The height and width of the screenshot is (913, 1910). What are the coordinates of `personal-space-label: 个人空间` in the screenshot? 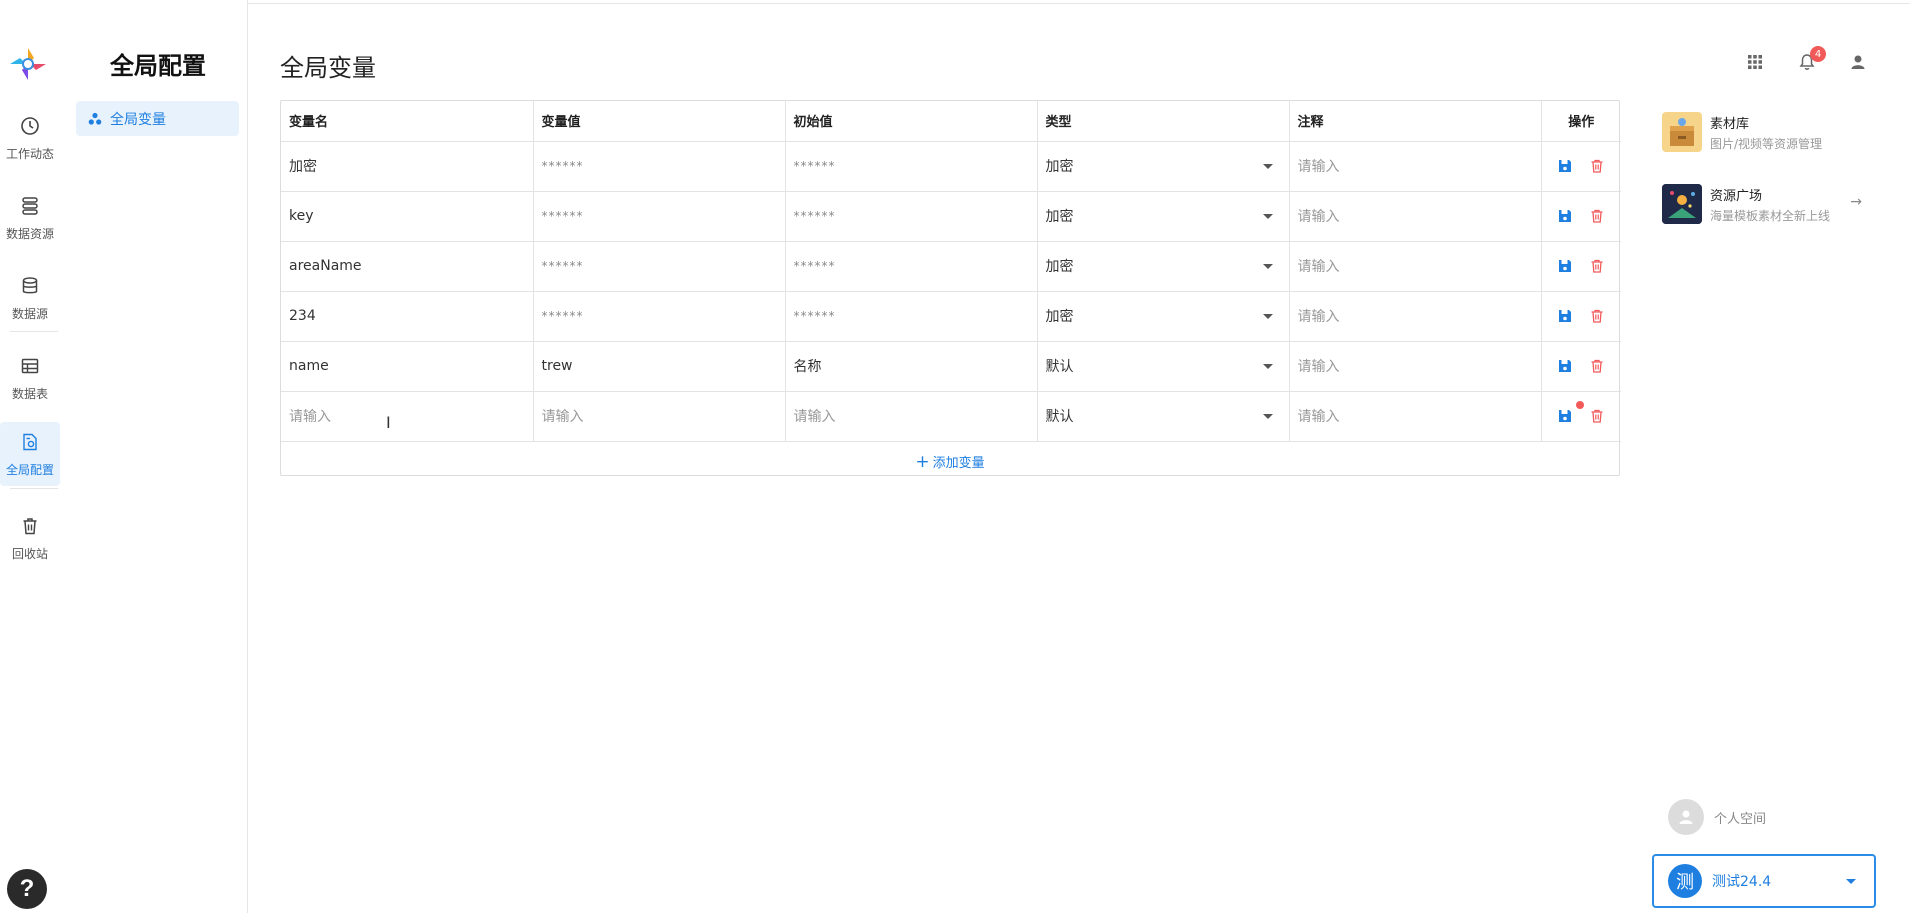 It's located at (1740, 819).